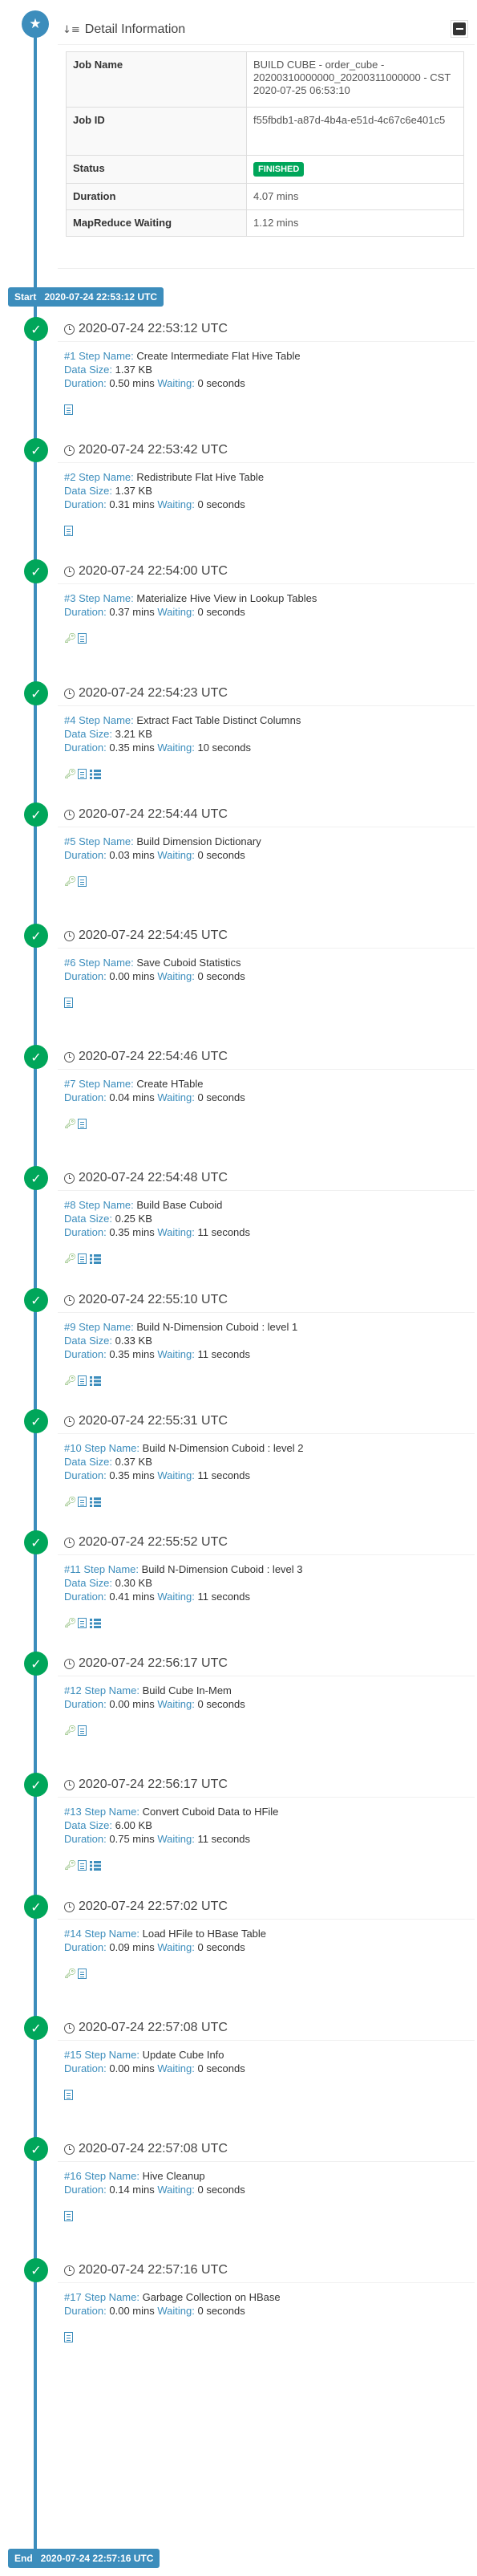  Describe the element at coordinates (73, 1690) in the screenshot. I see `step-number: #12` at that location.